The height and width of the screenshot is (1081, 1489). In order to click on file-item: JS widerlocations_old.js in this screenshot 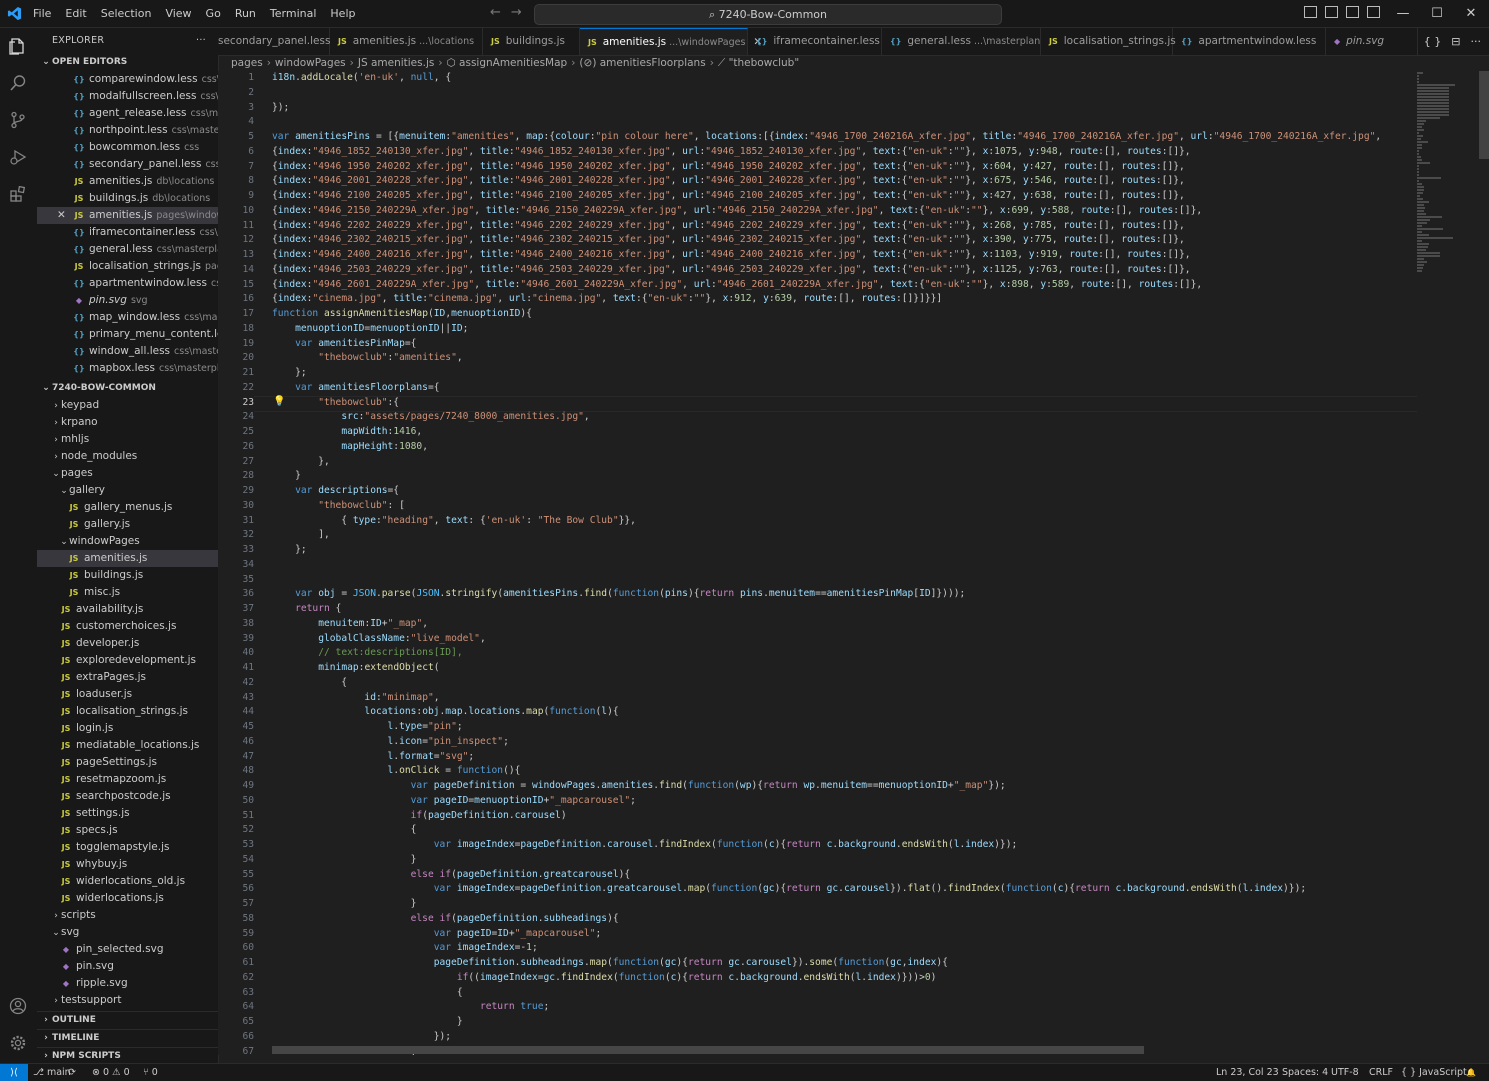, I will do `click(127, 881)`.